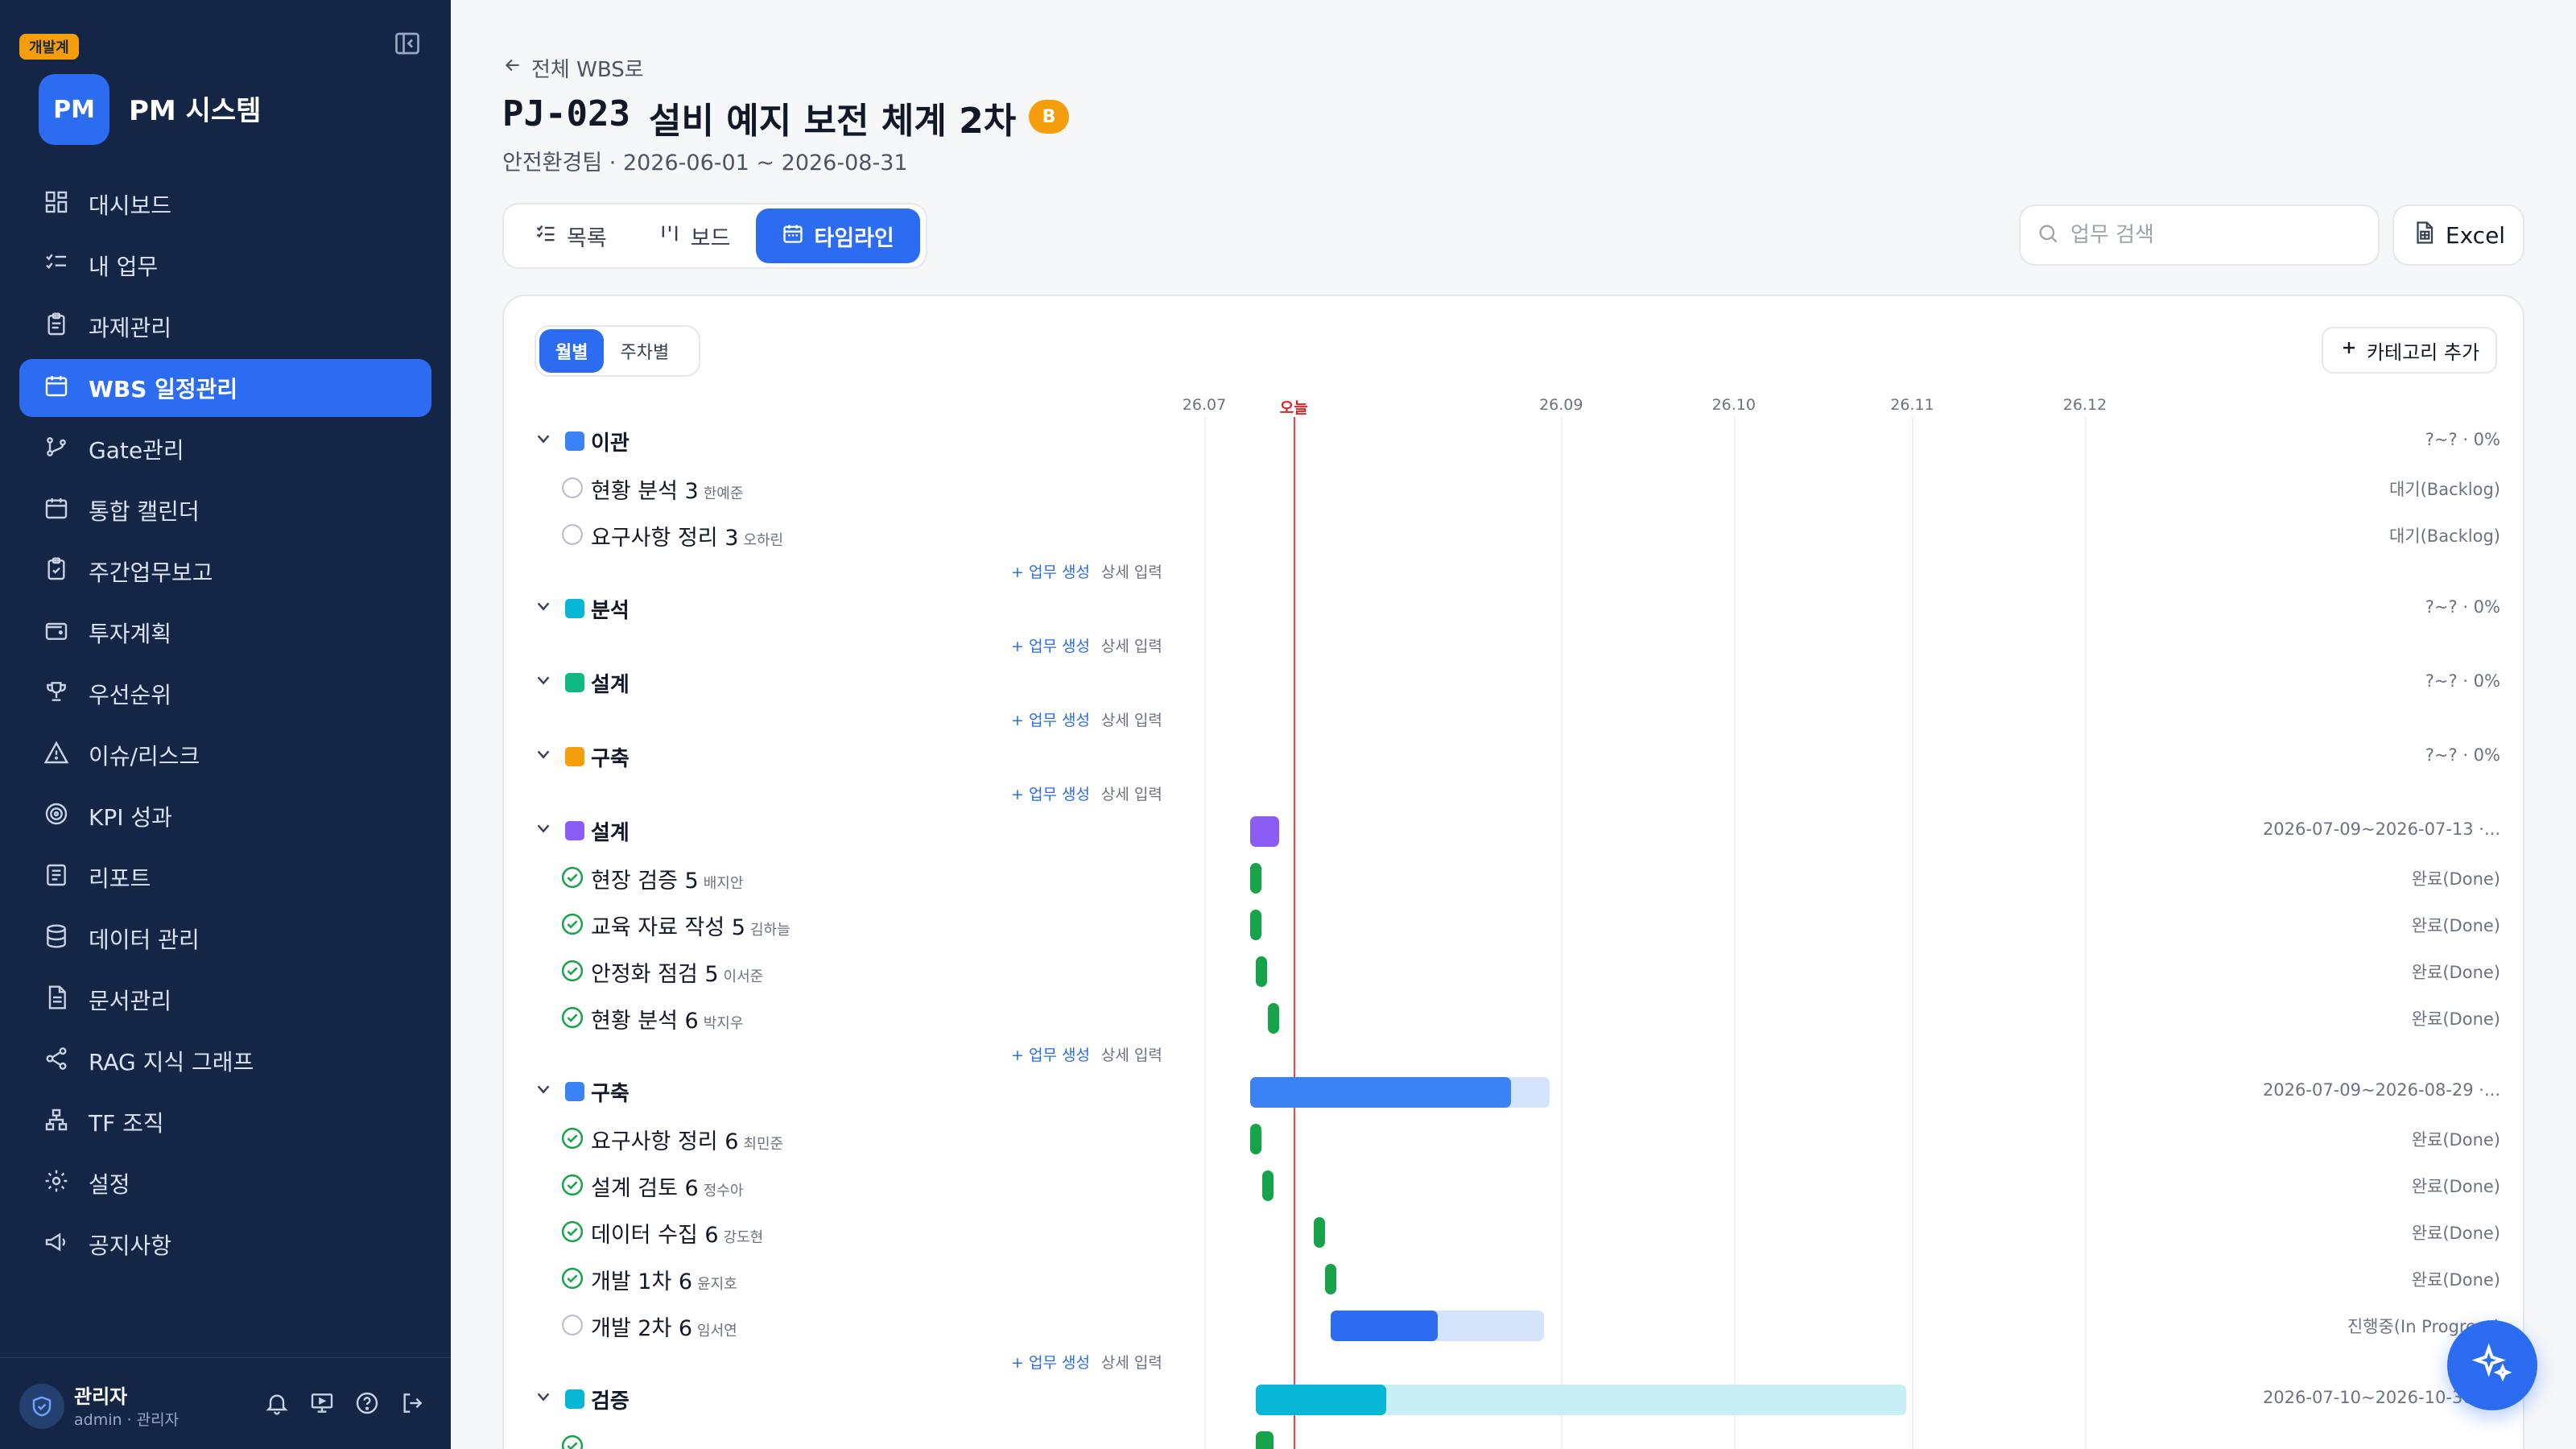  Describe the element at coordinates (2409, 350) in the screenshot. I see `add-category-button: 카테고리 추가` at that location.